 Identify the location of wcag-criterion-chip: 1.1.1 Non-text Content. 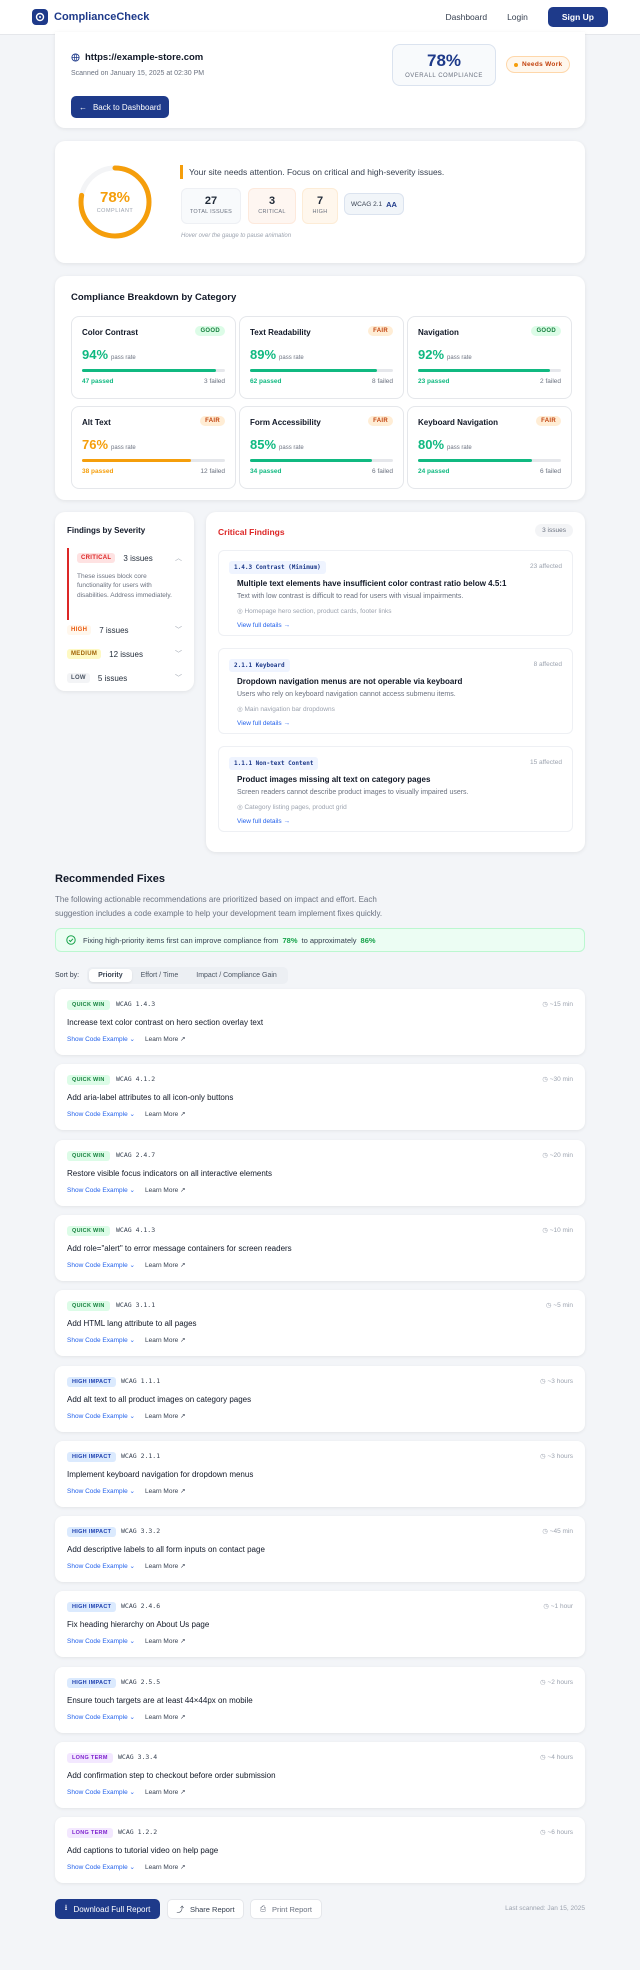
(274, 763).